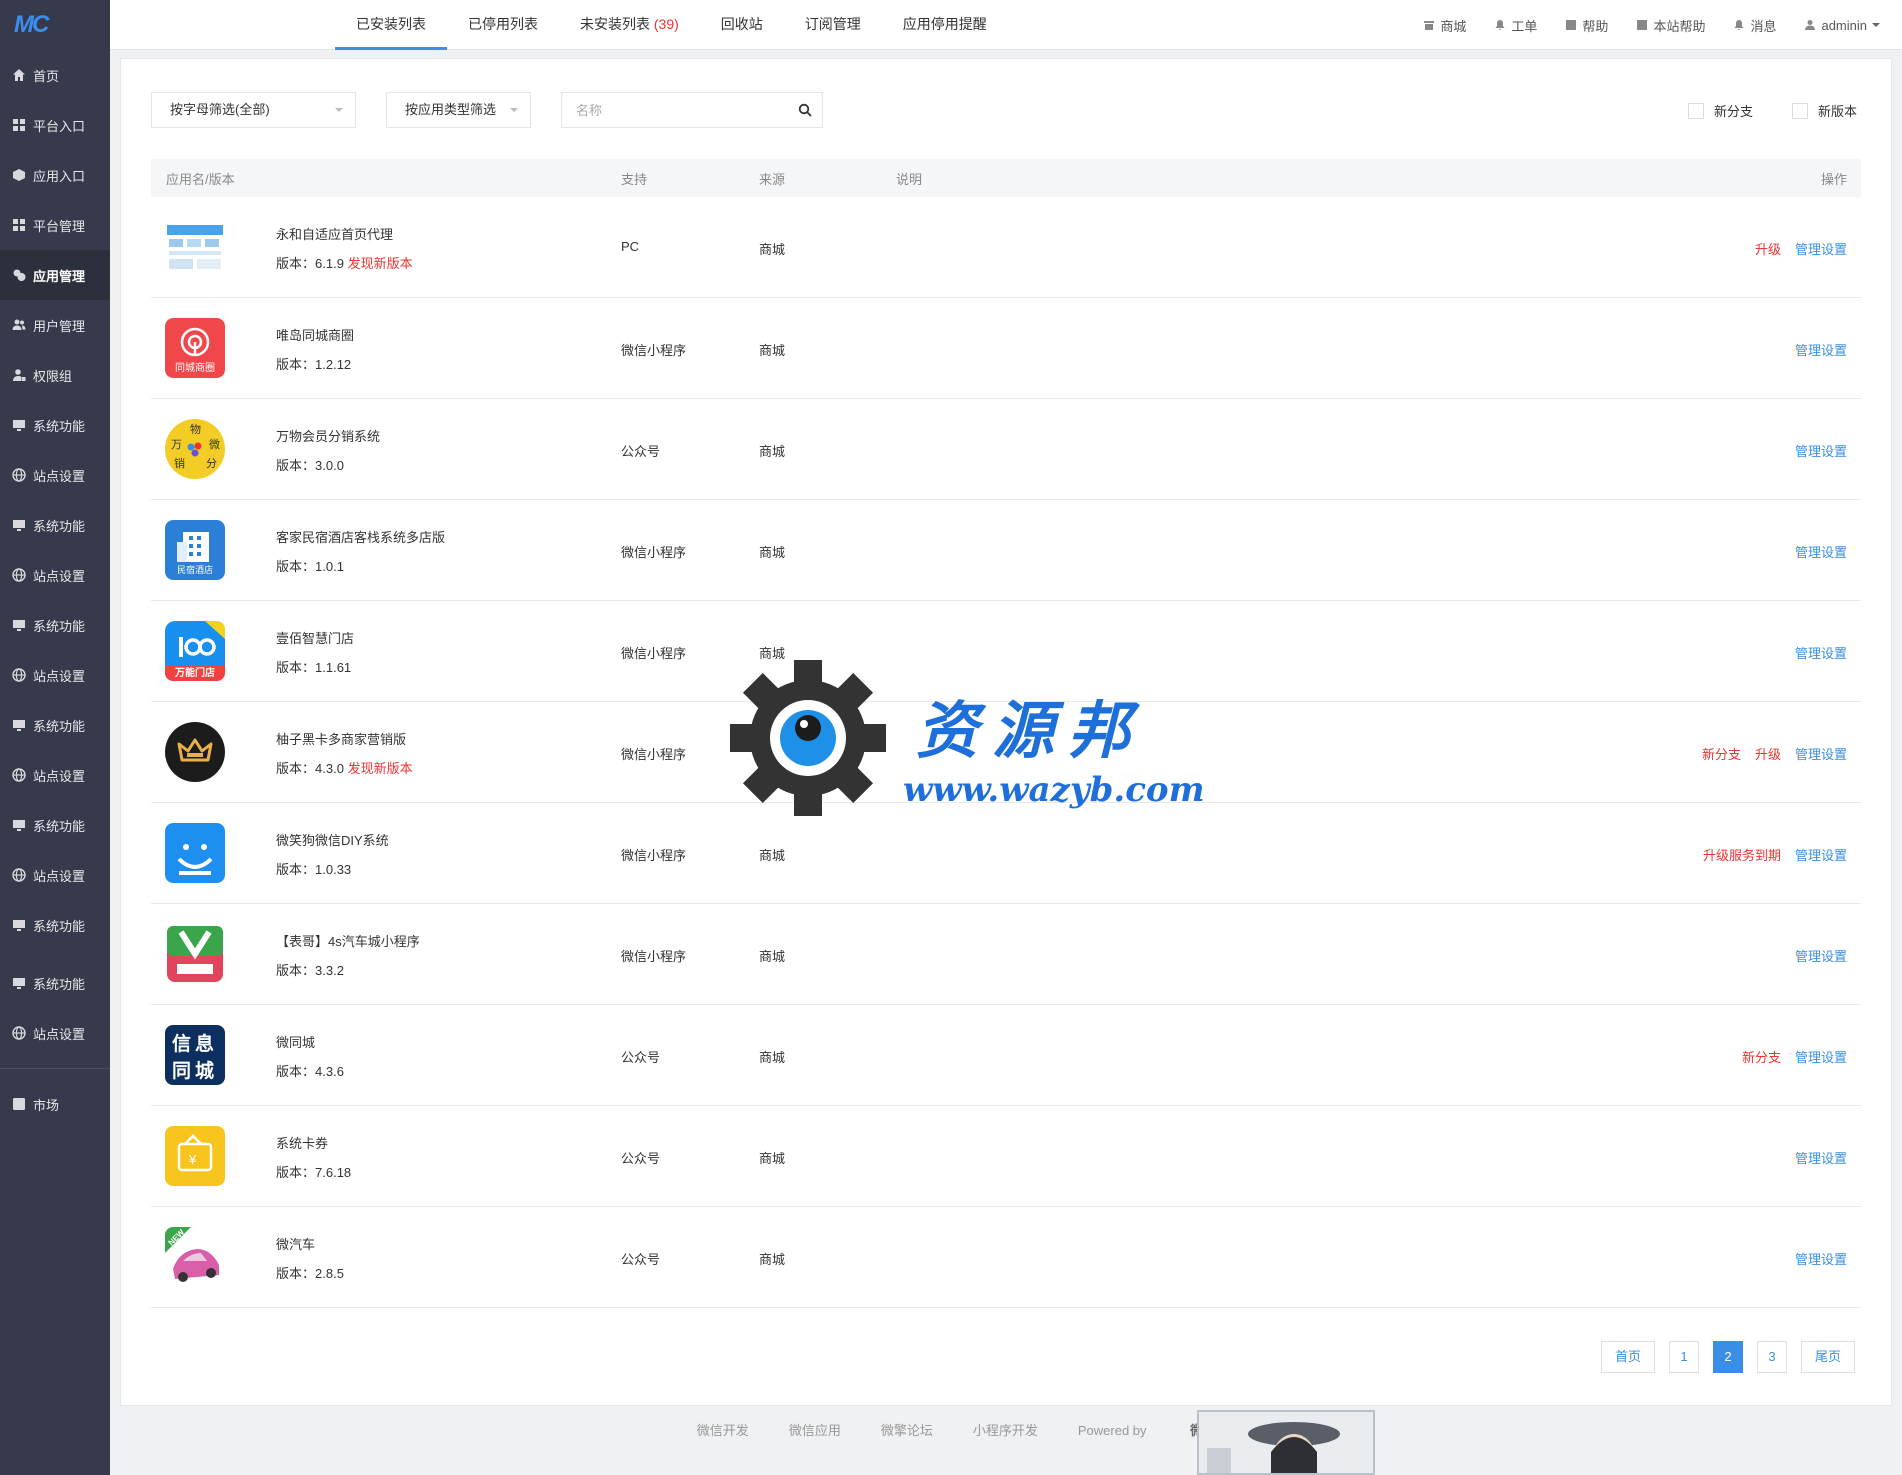 The height and width of the screenshot is (1475, 1902). What do you see at coordinates (1754, 25) in the screenshot?
I see `topnav-message: 消息` at bounding box center [1754, 25].